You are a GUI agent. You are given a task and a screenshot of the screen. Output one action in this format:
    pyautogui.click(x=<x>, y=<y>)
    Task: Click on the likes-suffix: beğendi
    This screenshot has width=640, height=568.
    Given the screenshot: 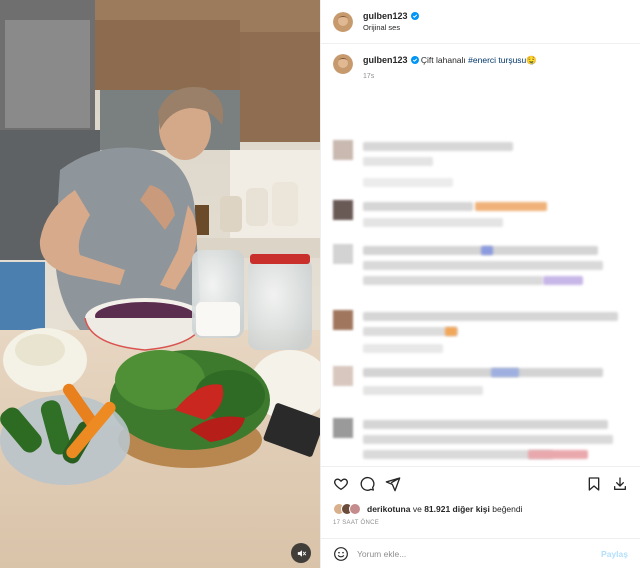 What is the action you would take?
    pyautogui.click(x=507, y=509)
    